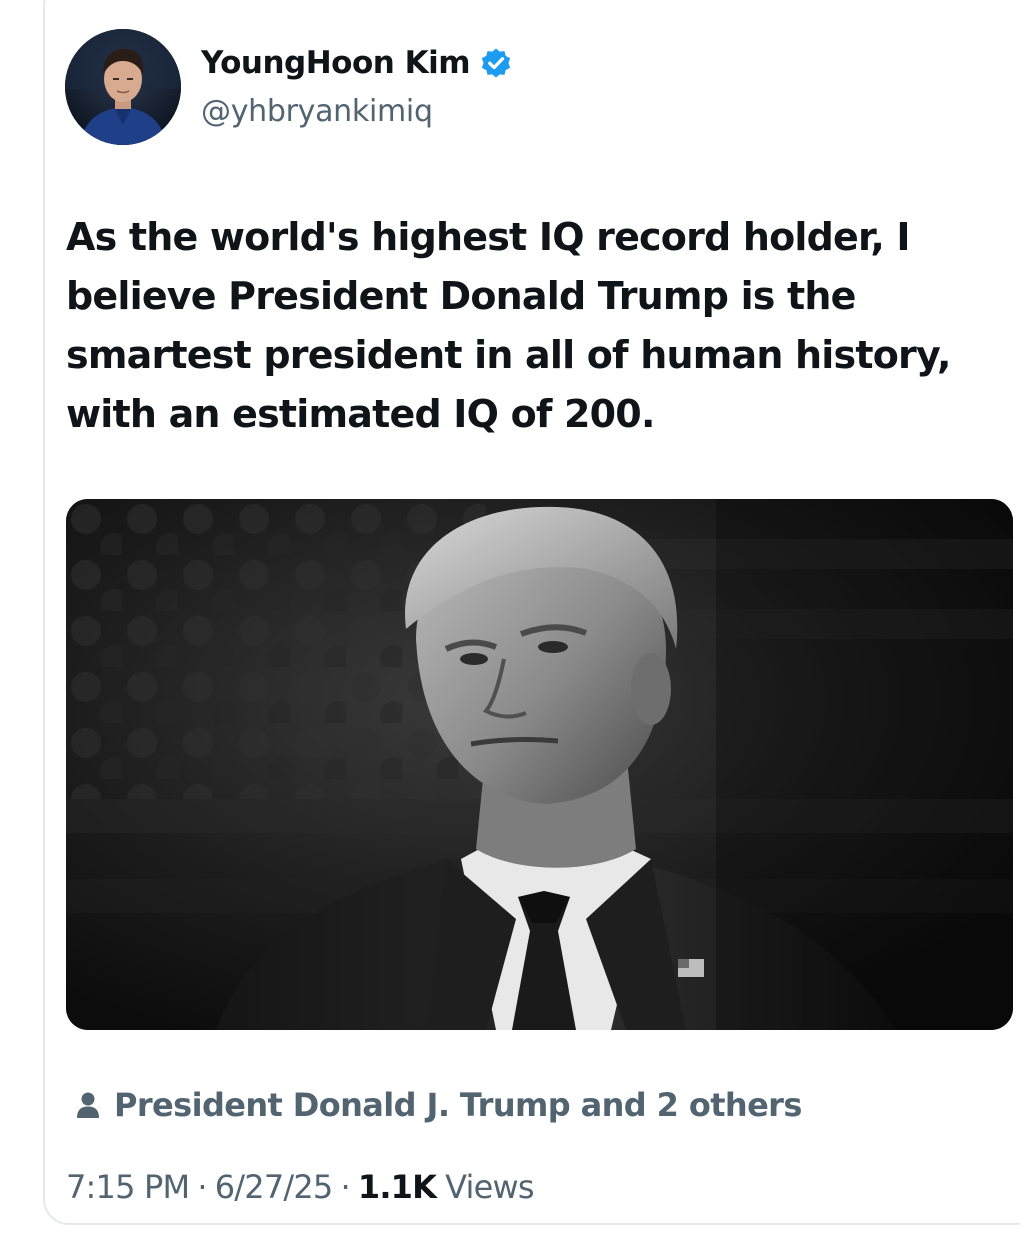 The height and width of the screenshot is (1238, 1020). I want to click on verified-badge-icon, so click(496, 63).